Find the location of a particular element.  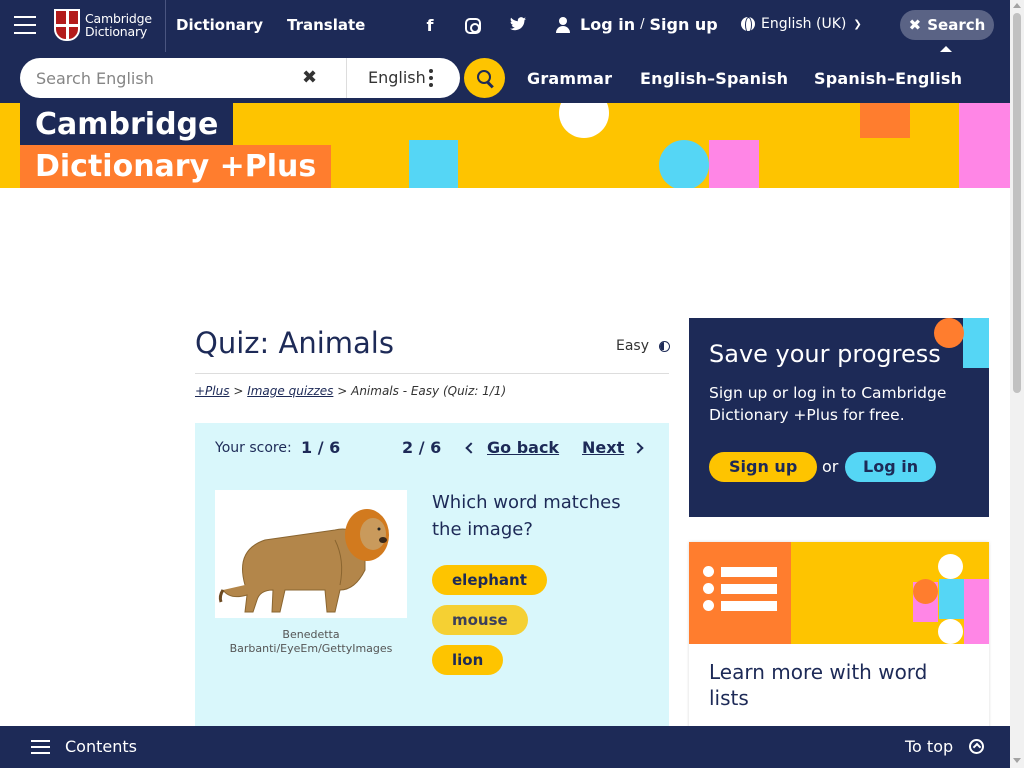

search-divider is located at coordinates (346, 78).